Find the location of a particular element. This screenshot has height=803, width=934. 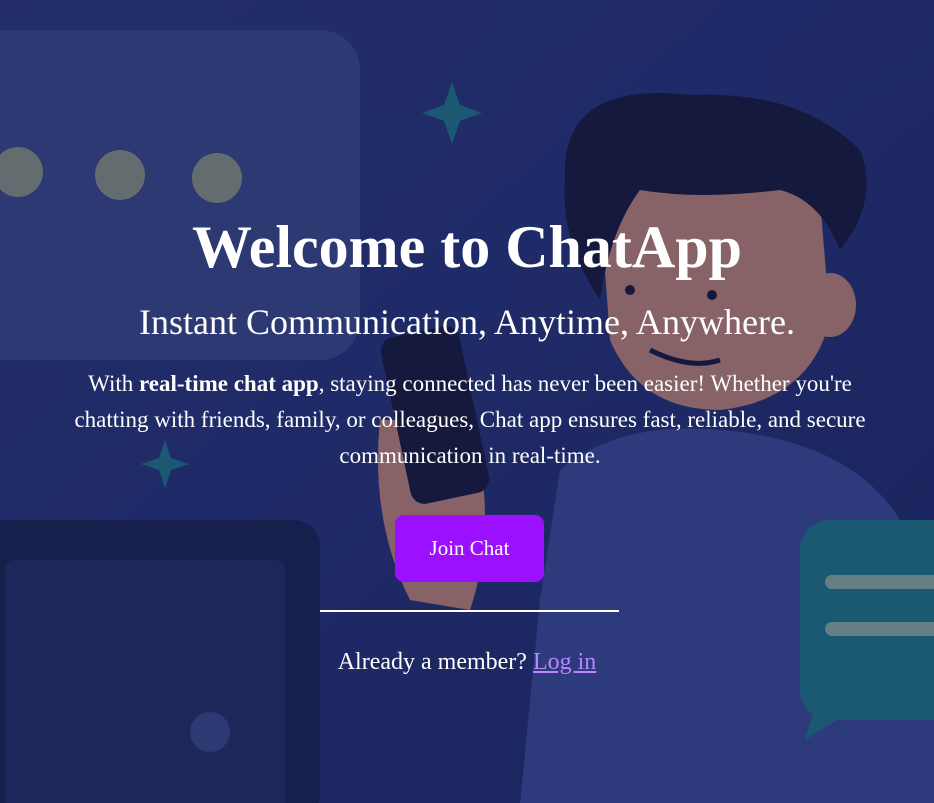

page-title: Welcome to ChatApp is located at coordinates (467, 247).